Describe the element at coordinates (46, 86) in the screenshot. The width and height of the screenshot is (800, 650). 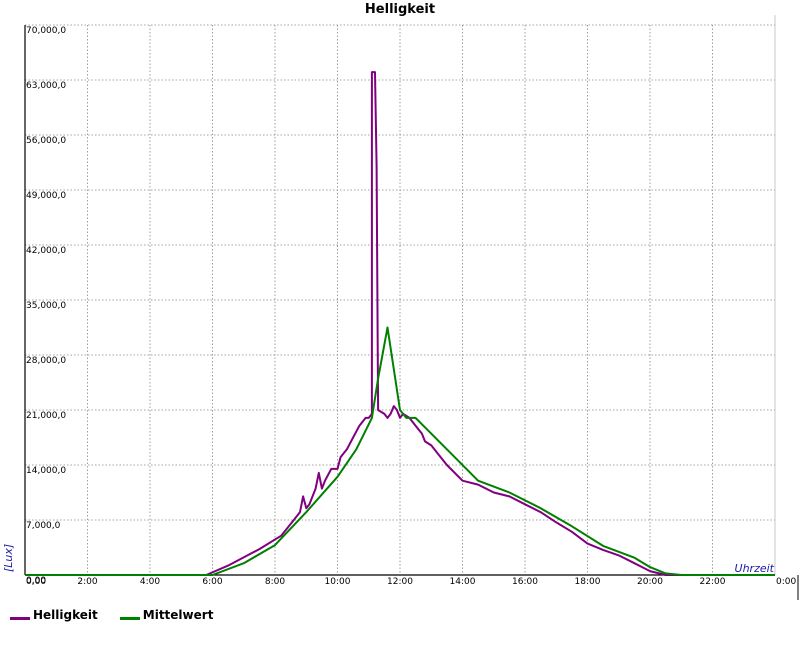
I see `y-tick-label: 63,000,0` at that location.